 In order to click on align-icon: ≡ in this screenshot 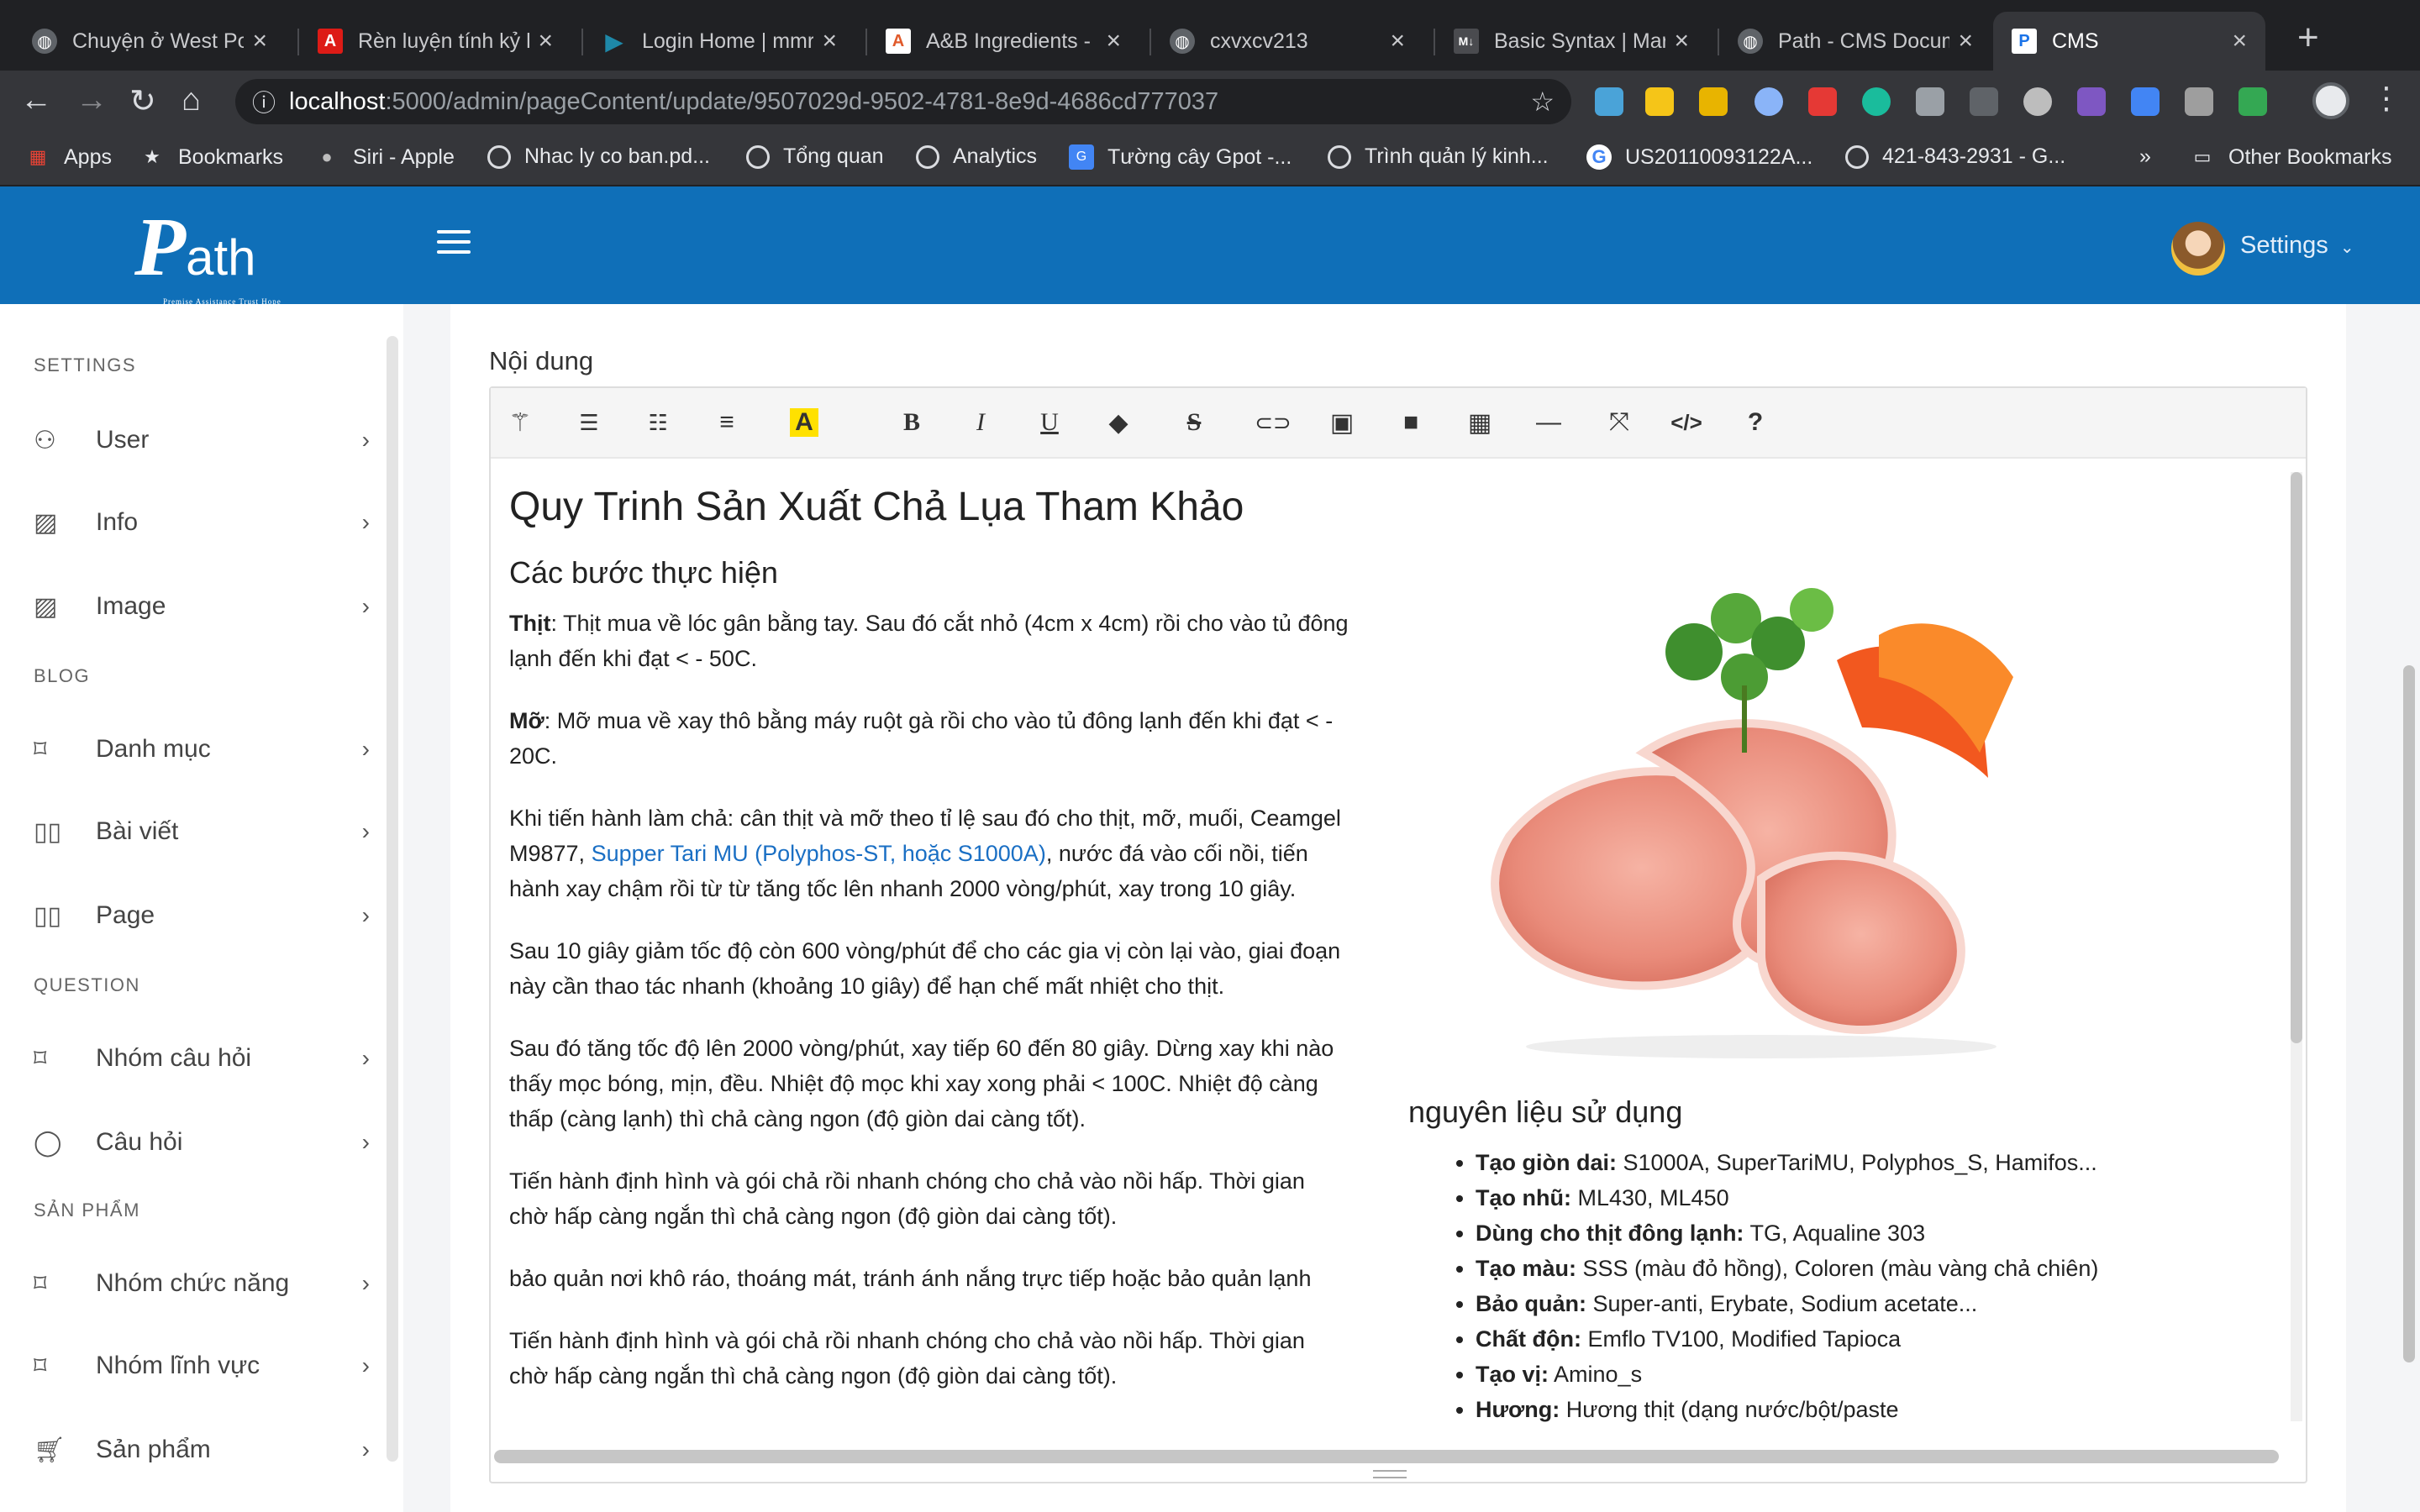, I will do `click(727, 422)`.